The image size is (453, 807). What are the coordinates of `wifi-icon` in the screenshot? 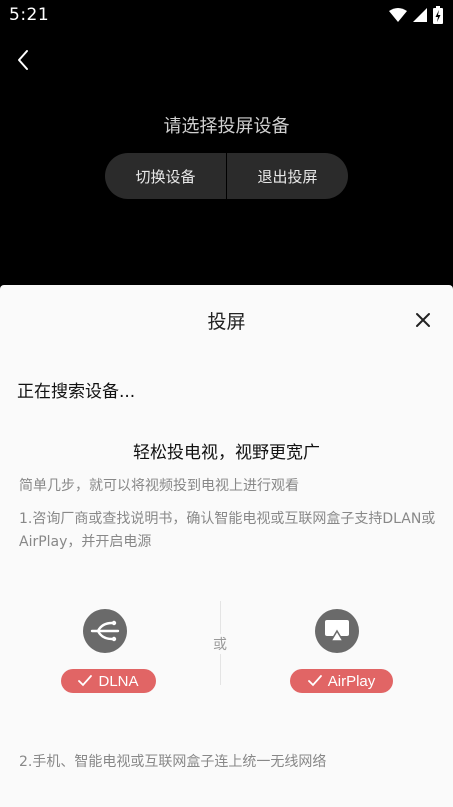 It's located at (398, 15).